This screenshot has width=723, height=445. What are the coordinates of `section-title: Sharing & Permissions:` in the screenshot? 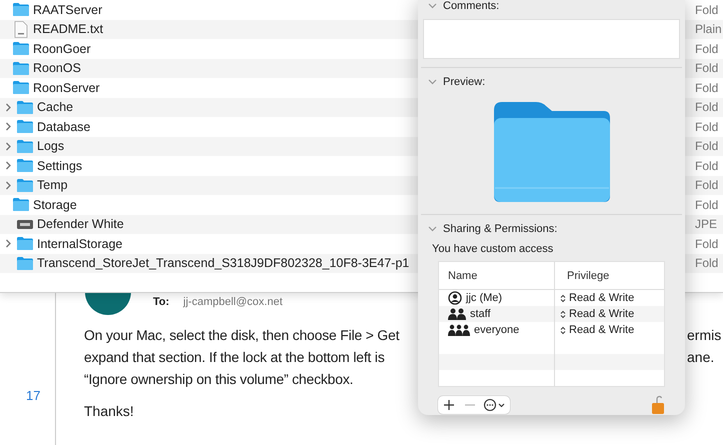 It's located at (500, 229).